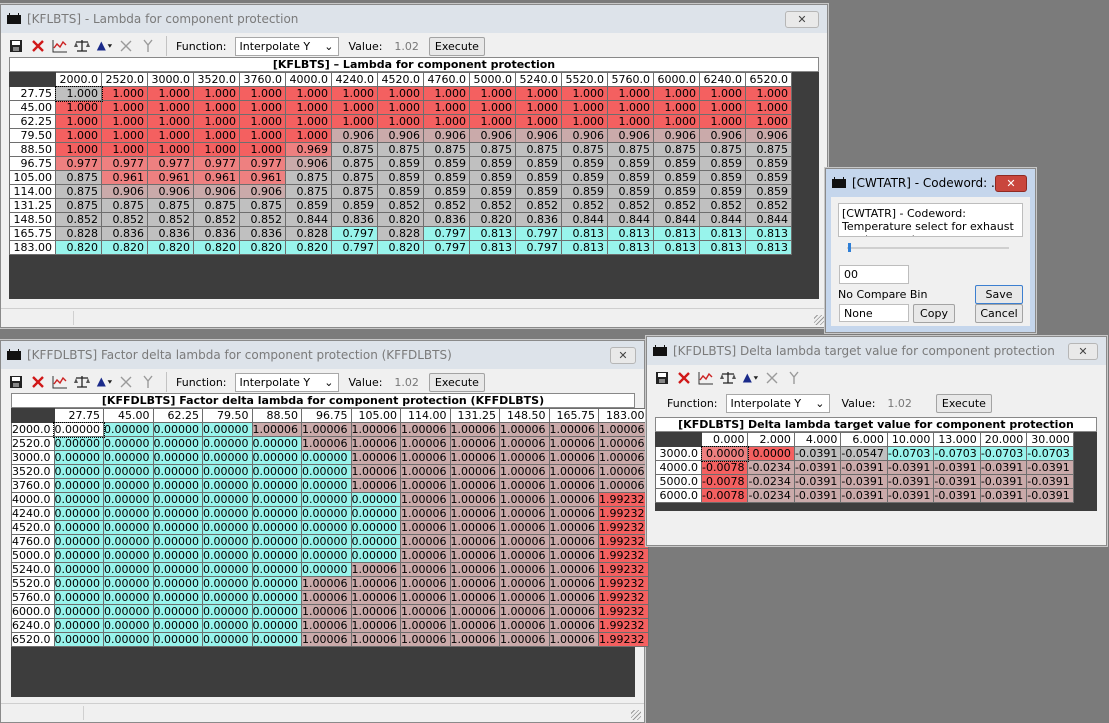 The width and height of the screenshot is (1109, 723). Describe the element at coordinates (1050, 439) in the screenshot. I see `column-header: 30.000` at that location.